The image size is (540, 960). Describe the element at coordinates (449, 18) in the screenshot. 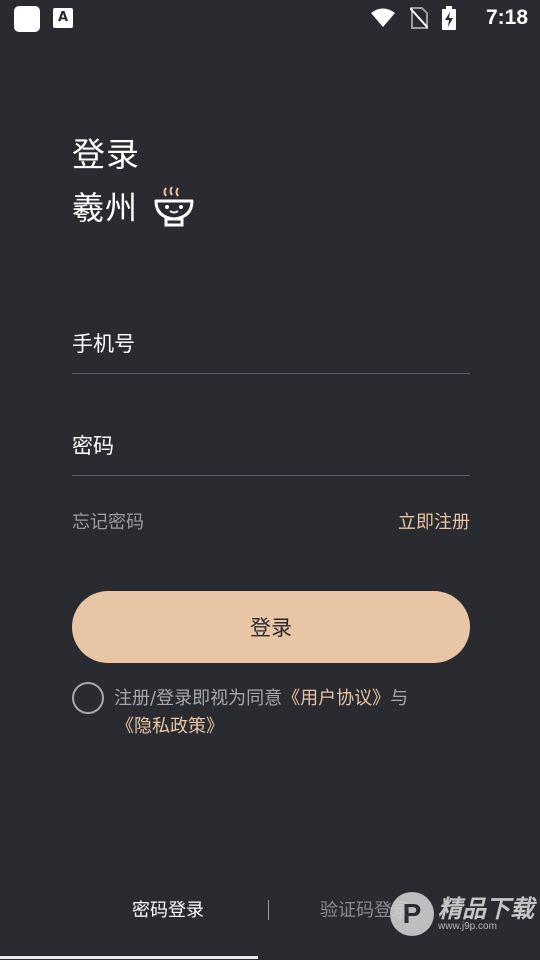

I see `battery-charging-icon` at that location.